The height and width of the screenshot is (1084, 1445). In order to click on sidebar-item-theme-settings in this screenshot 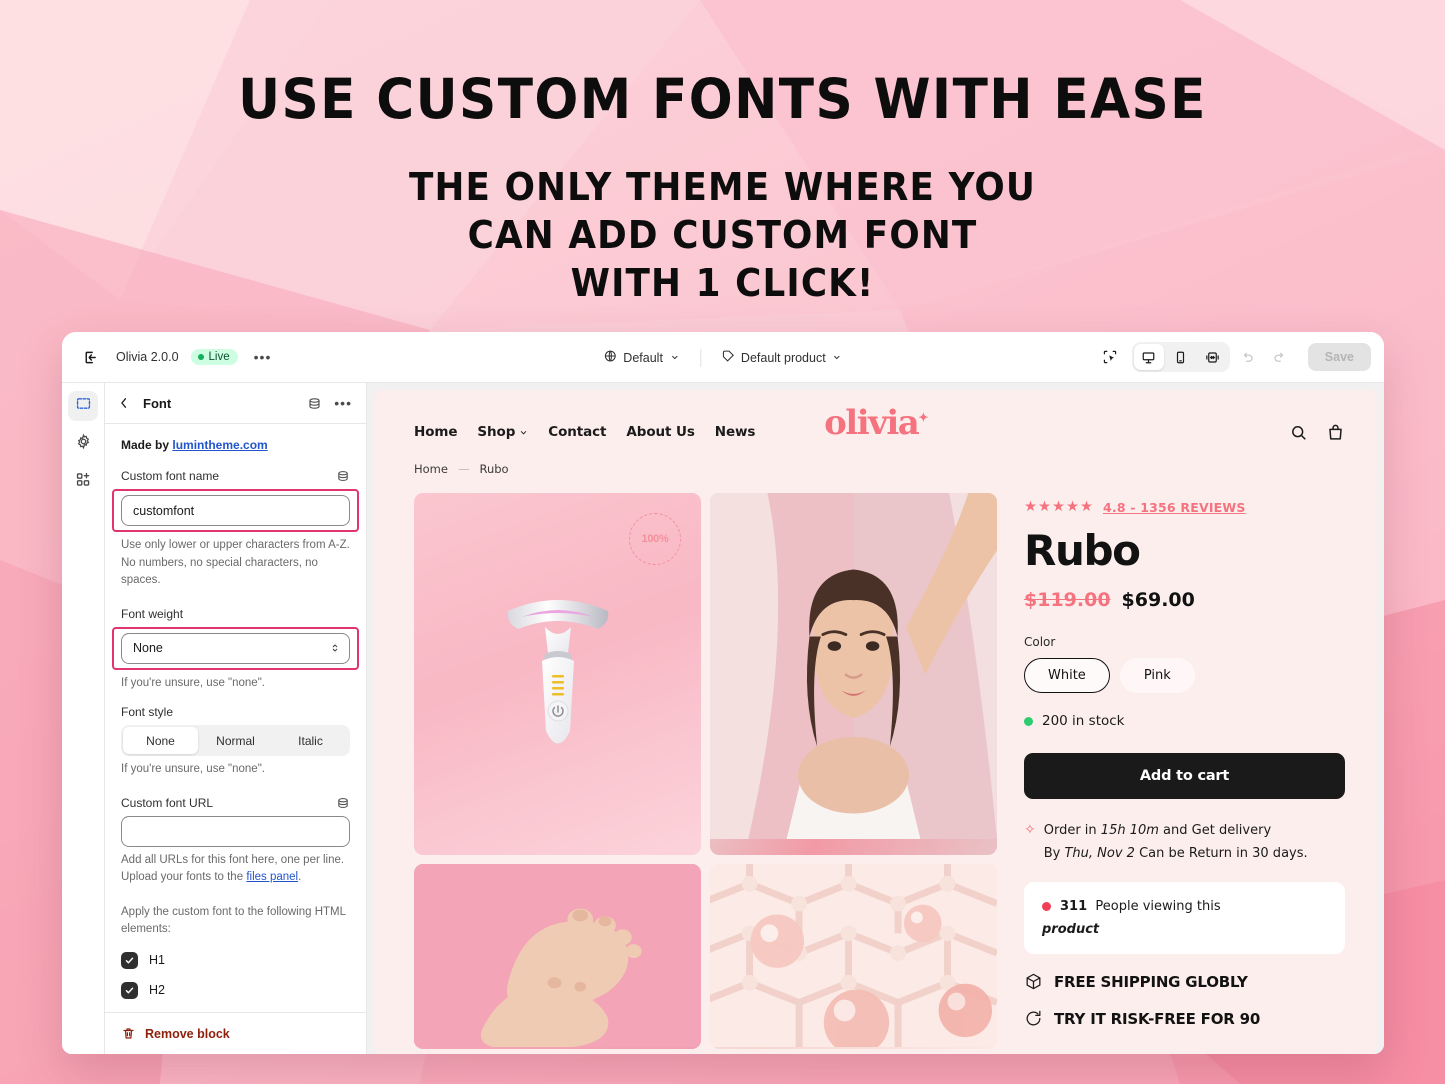, I will do `click(83, 444)`.